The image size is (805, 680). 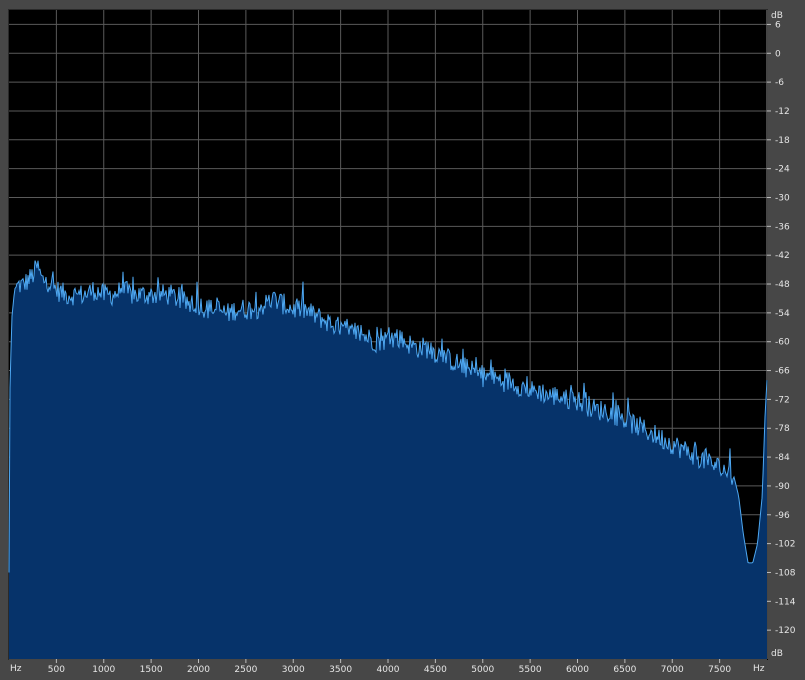 What do you see at coordinates (782, 372) in the screenshot?
I see `y-tick-label: -66` at bounding box center [782, 372].